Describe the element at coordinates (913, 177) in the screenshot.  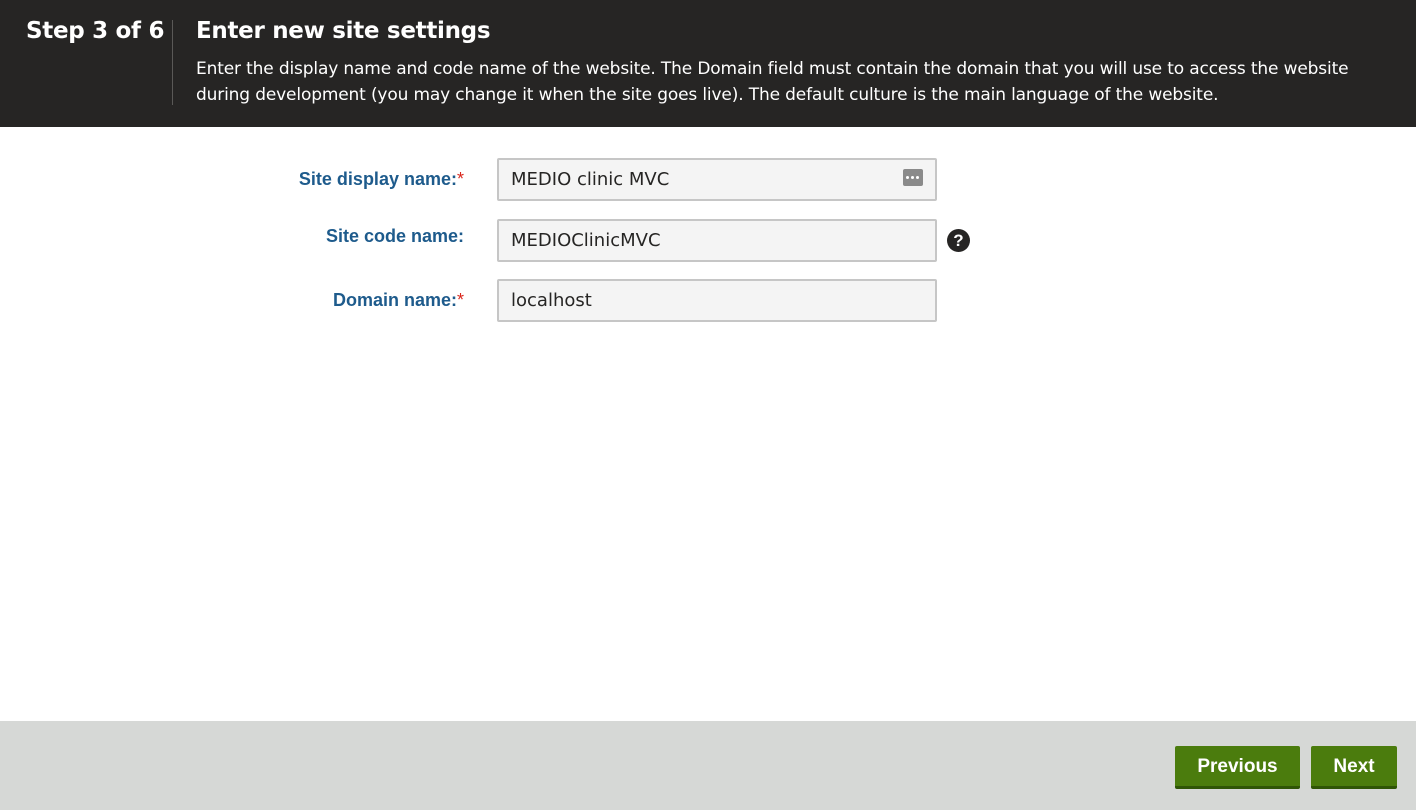
I see `password-manager-icon` at that location.